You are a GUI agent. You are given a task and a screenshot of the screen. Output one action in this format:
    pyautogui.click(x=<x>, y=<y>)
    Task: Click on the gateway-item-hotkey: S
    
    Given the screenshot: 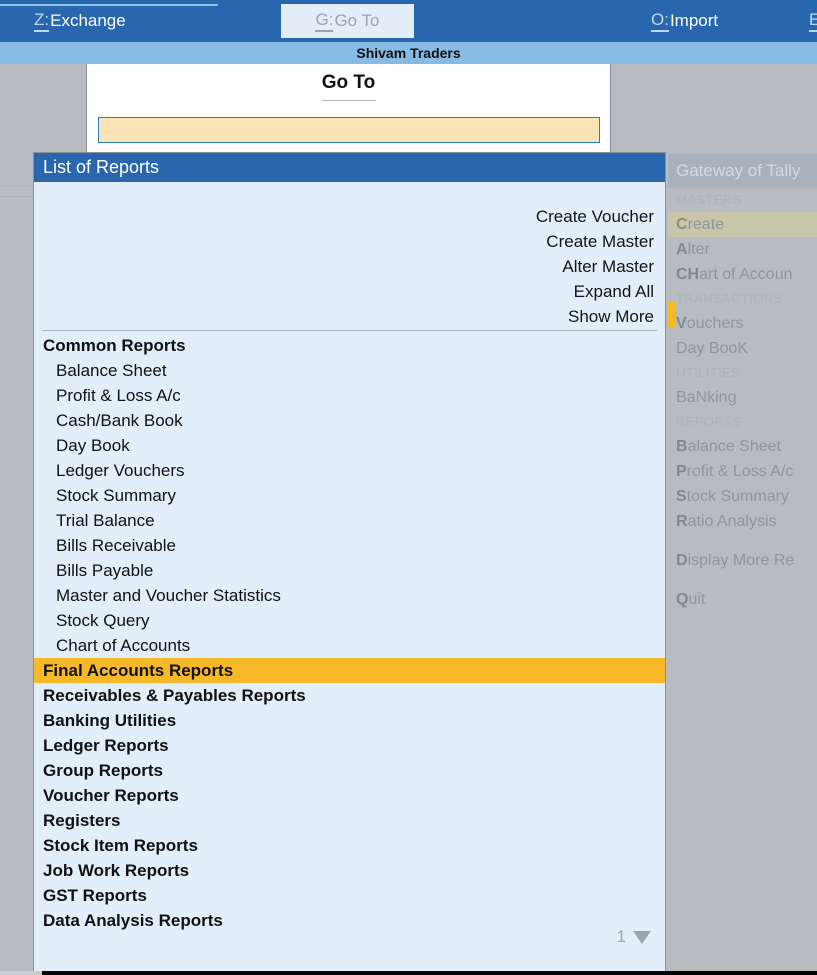 What is the action you would take?
    pyautogui.click(x=681, y=496)
    